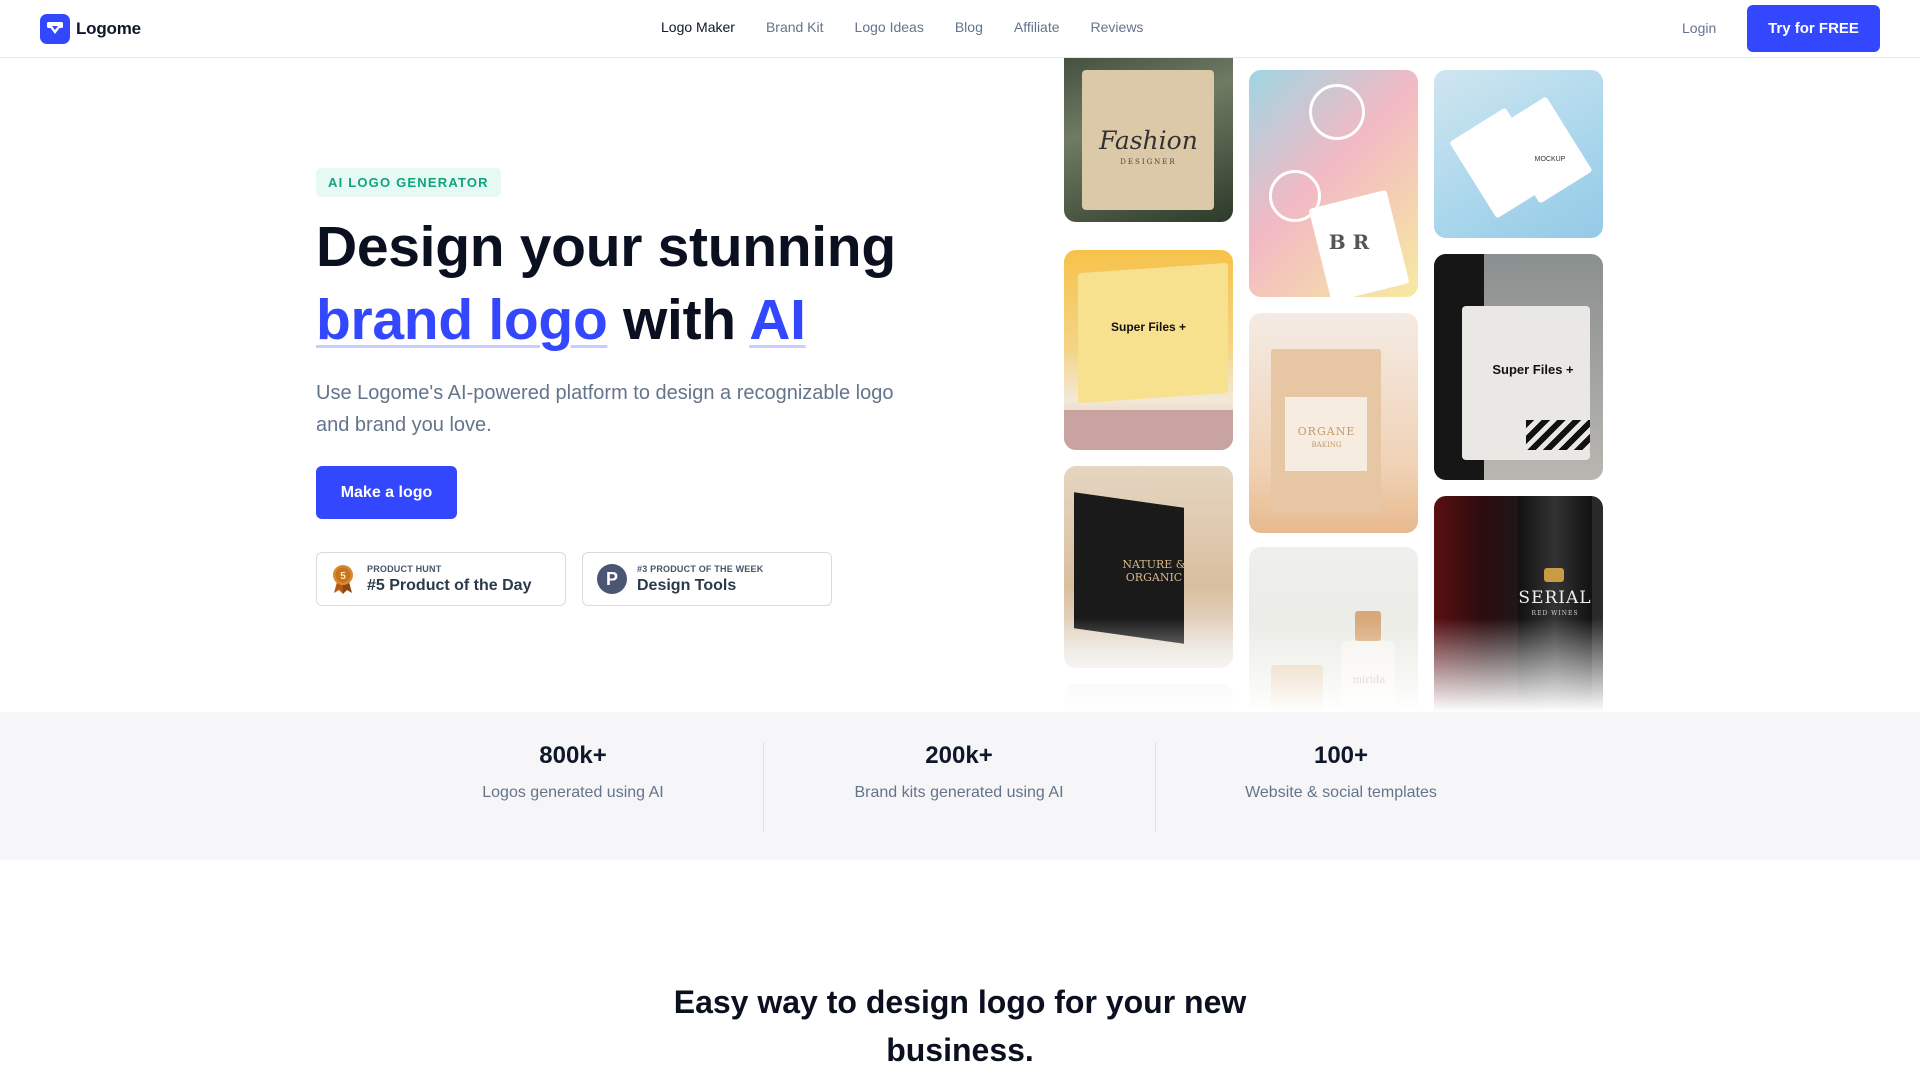 The image size is (1920, 1080). I want to click on headline-with: with, so click(679, 320).